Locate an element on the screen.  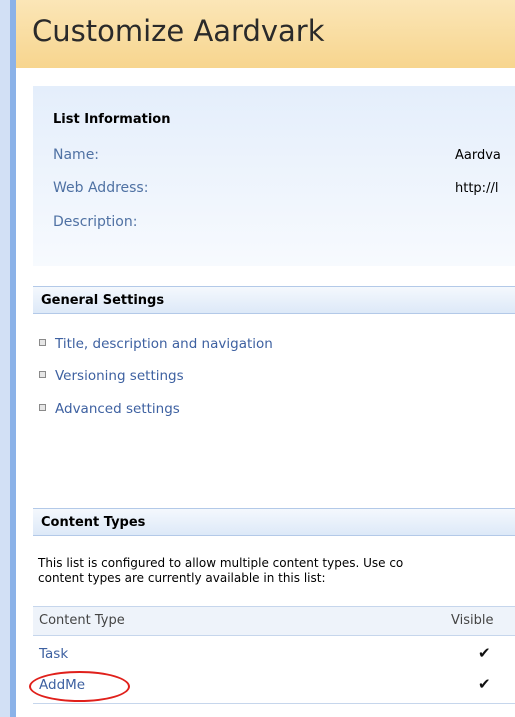
row-divider is located at coordinates (274, 703).